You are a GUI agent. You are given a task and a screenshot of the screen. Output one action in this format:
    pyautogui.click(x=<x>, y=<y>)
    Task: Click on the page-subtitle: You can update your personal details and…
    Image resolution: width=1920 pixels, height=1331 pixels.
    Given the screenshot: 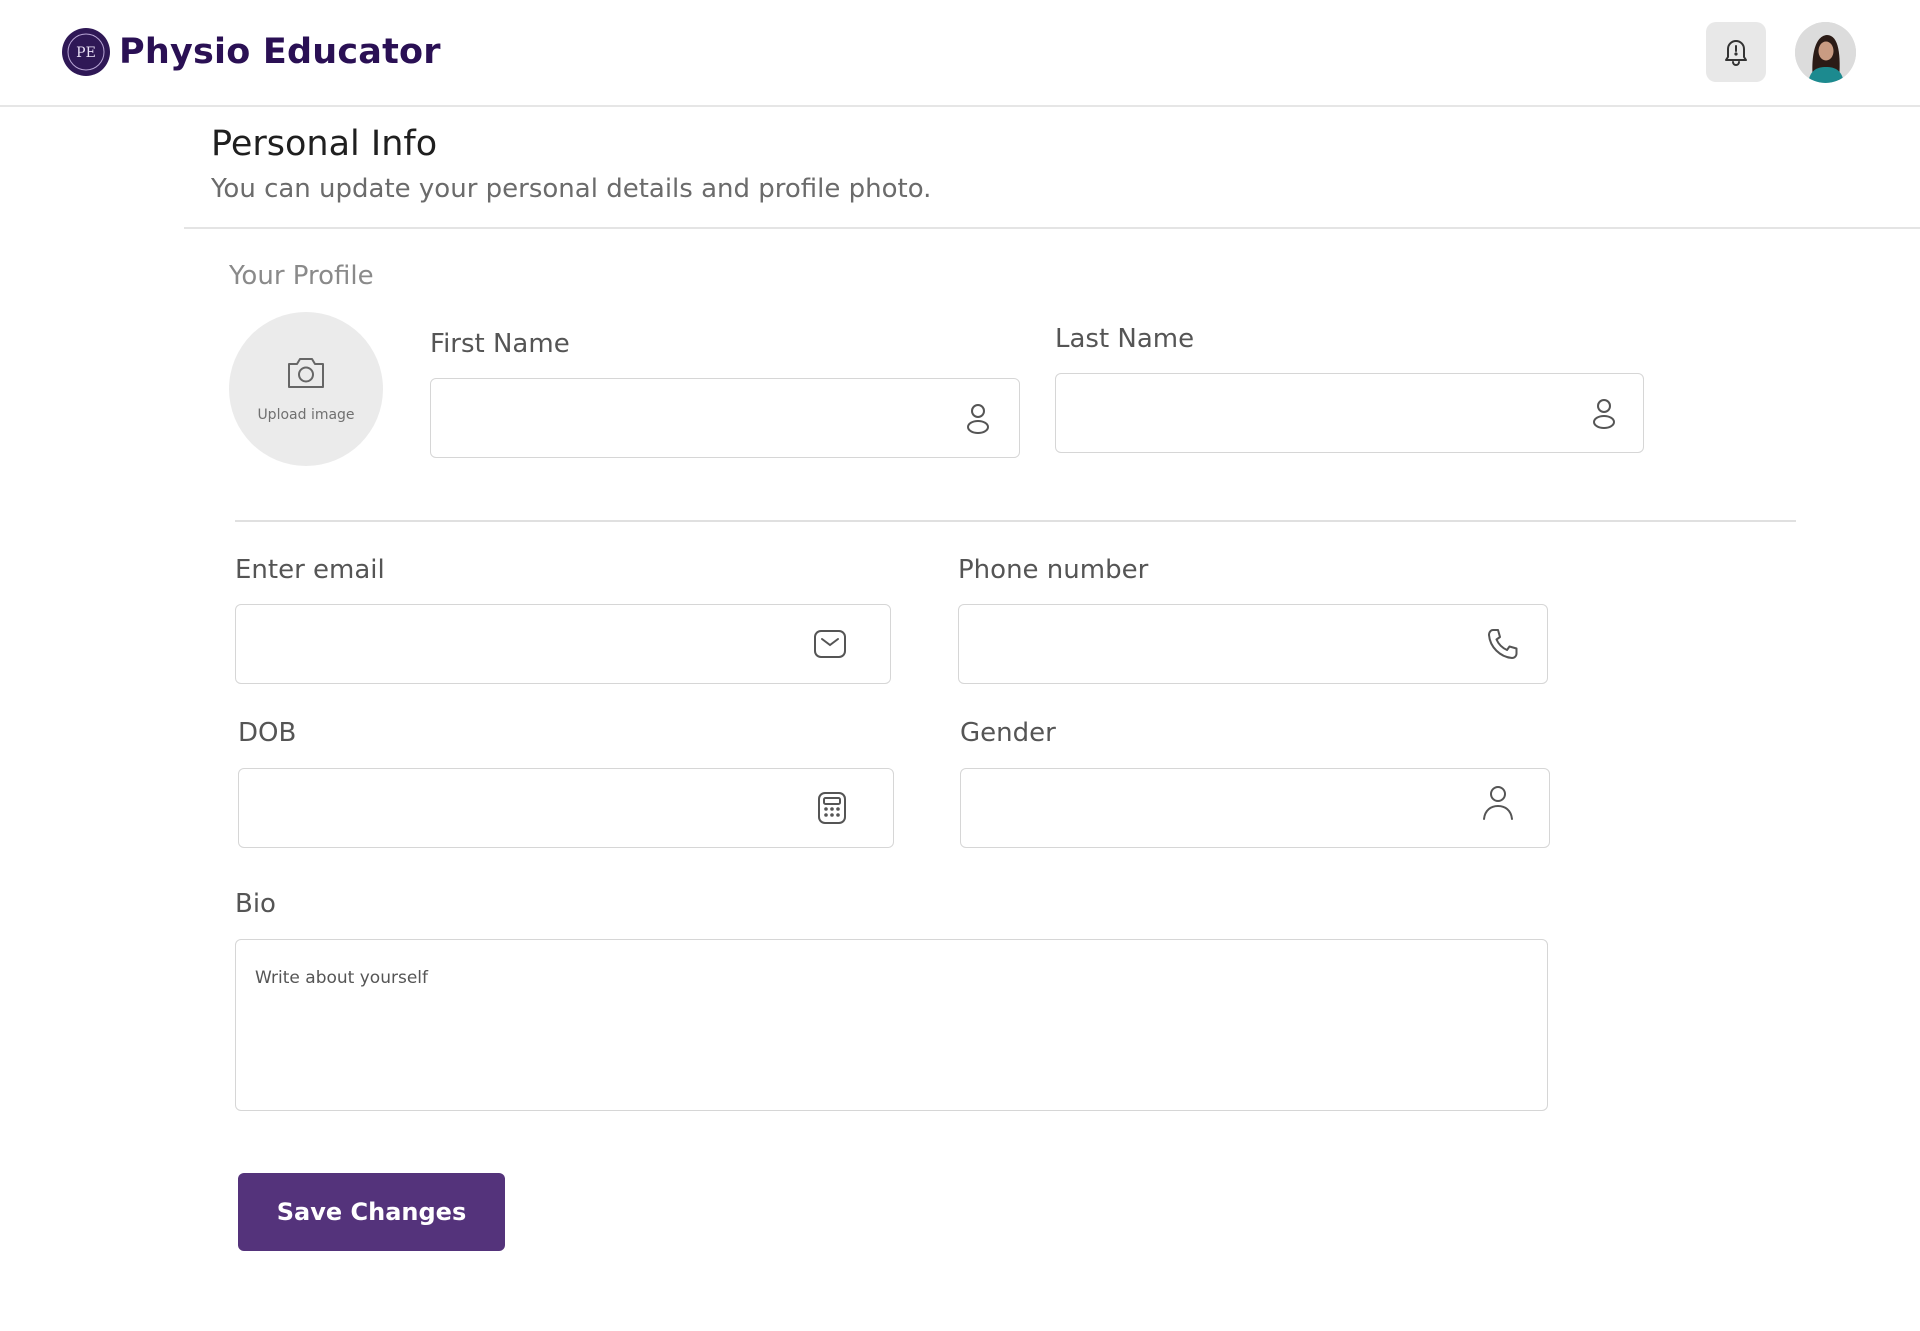 What is the action you would take?
    pyautogui.click(x=571, y=189)
    